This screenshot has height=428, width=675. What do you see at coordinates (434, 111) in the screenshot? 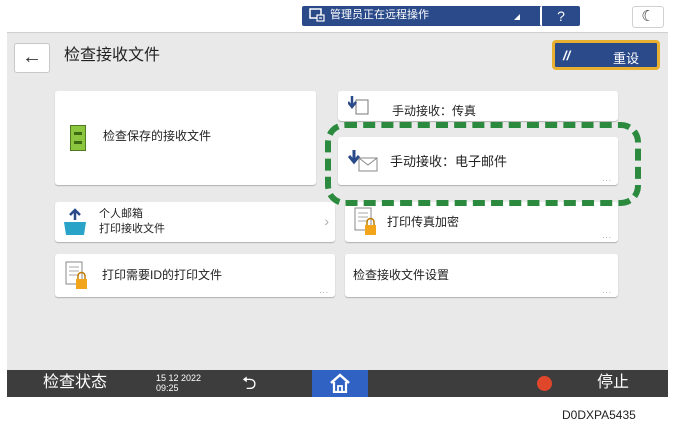
I see `manual-fax-label: 手动接收：传真` at bounding box center [434, 111].